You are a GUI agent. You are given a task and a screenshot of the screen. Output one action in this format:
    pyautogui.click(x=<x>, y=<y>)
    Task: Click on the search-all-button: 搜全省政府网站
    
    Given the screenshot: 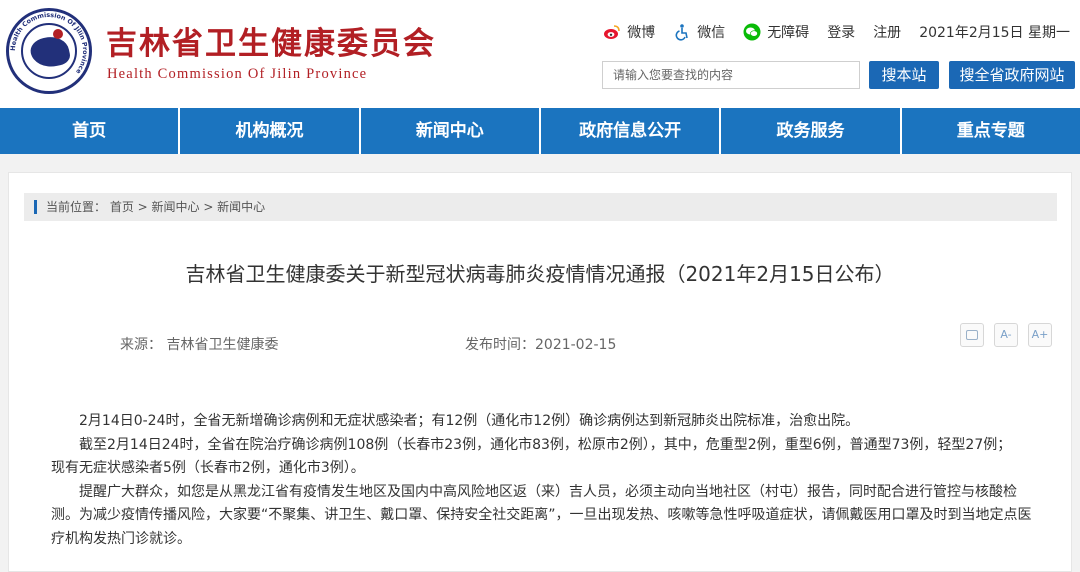 What is the action you would take?
    pyautogui.click(x=1012, y=75)
    